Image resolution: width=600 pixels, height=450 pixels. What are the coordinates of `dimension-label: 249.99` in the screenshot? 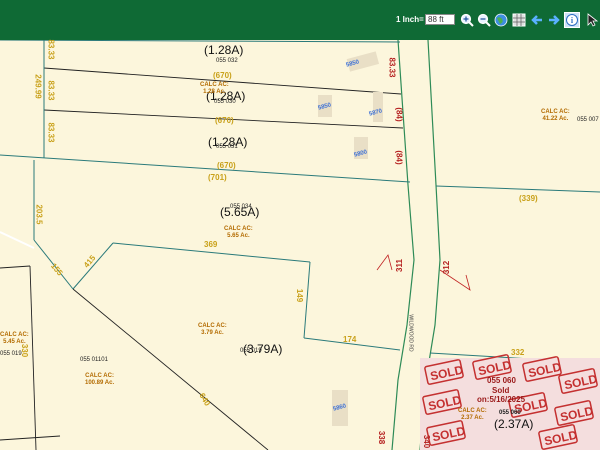 It's located at (38, 86).